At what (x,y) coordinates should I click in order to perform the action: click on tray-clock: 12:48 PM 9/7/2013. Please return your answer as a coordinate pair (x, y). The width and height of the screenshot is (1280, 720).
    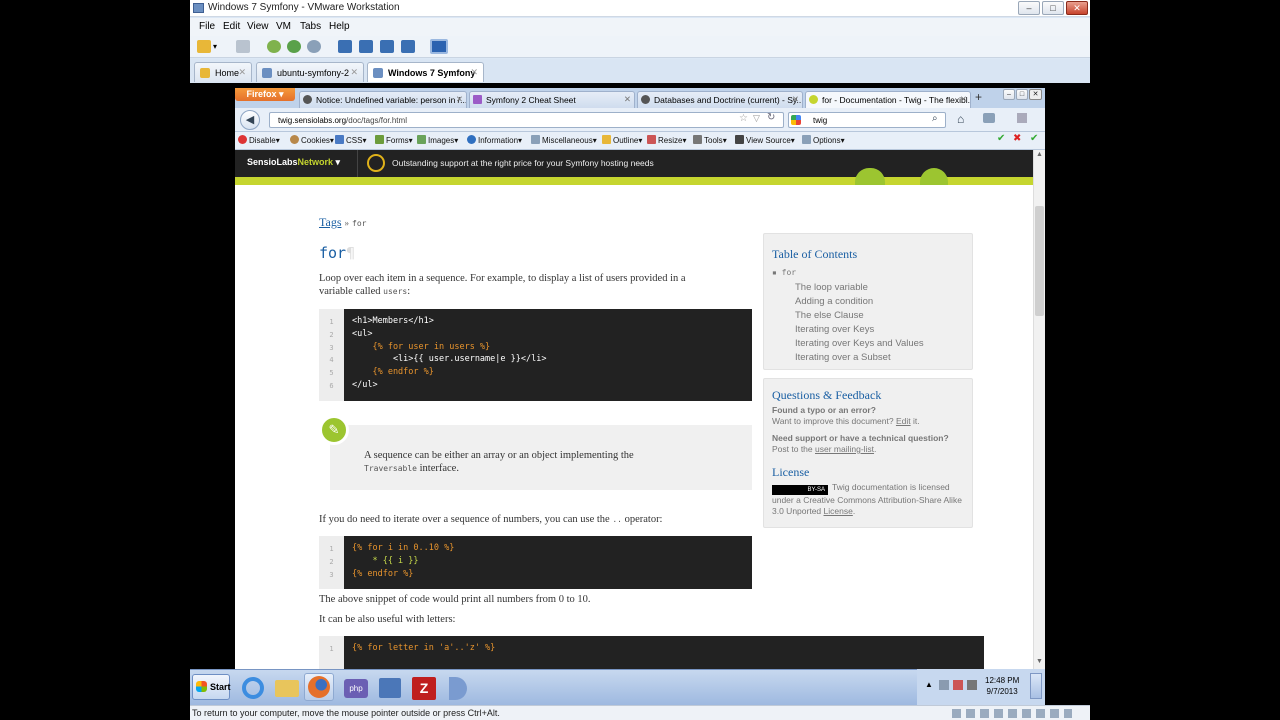
    Looking at the image, I should click on (1002, 686).